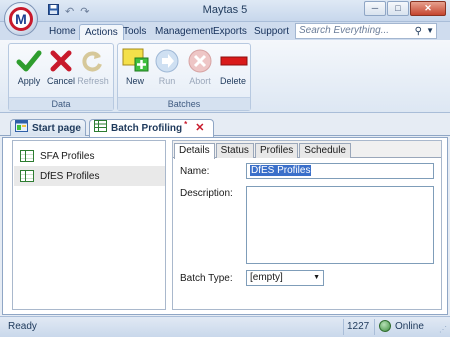 This screenshot has height=337, width=450. What do you see at coordinates (285, 278) in the screenshot?
I see `batch-type-select: [empty] ▼` at bounding box center [285, 278].